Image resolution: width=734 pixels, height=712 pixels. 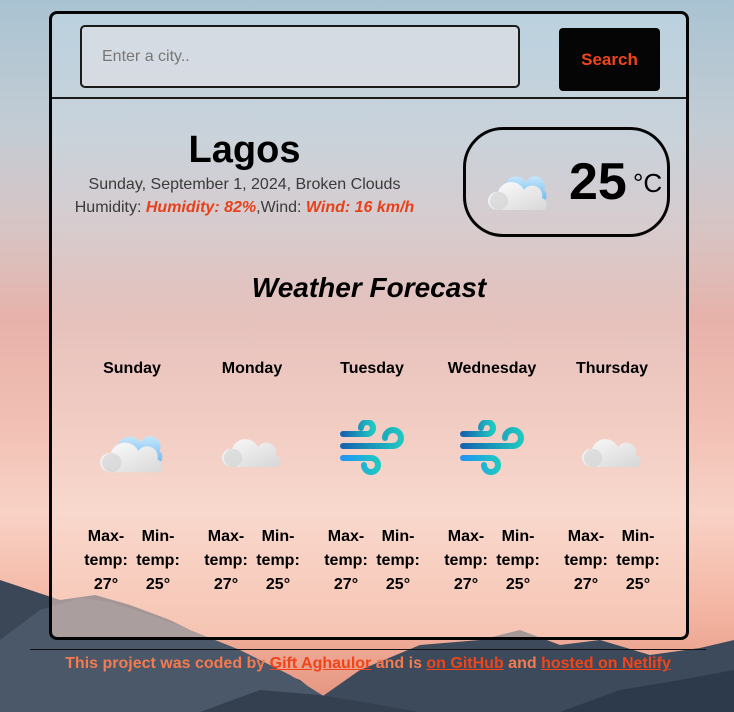 What do you see at coordinates (281, 207) in the screenshot?
I see `wind-label: ,Wind:` at bounding box center [281, 207].